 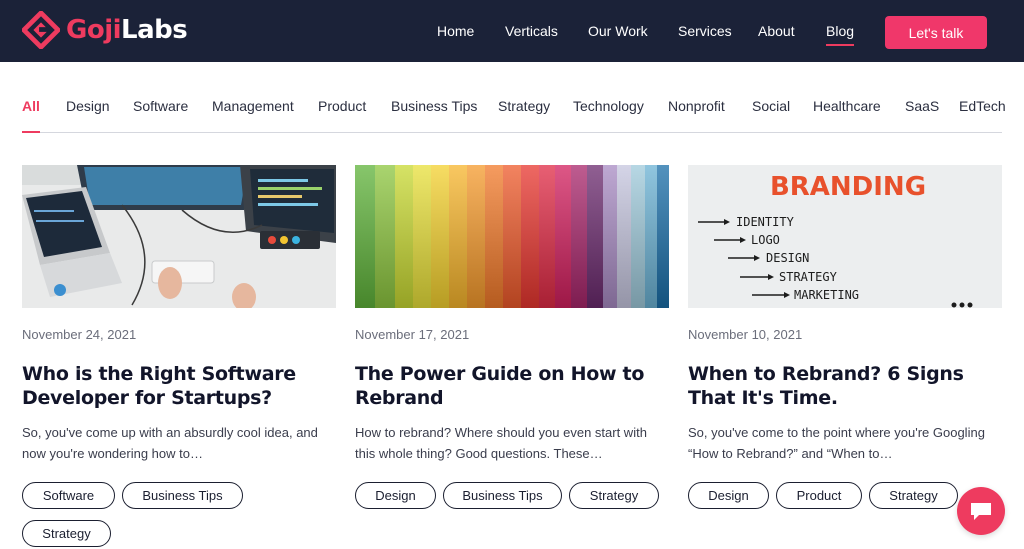 I want to click on category-tab-healthcare: Healthcare, so click(x=847, y=106).